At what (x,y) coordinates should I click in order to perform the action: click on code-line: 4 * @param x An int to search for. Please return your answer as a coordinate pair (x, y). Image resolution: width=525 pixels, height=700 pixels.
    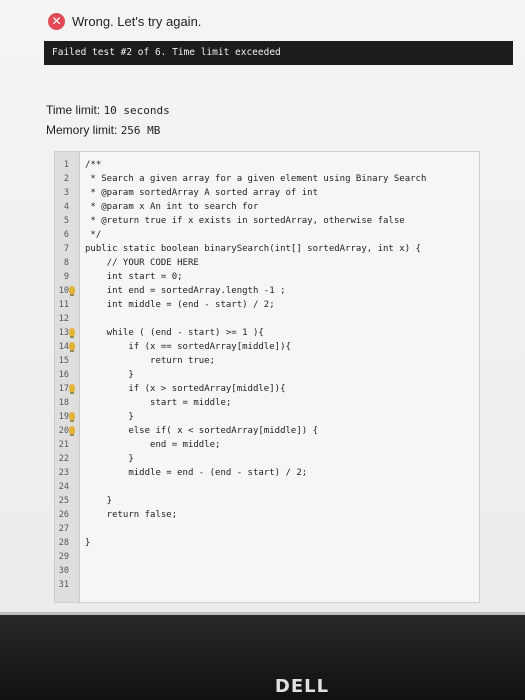
    Looking at the image, I should click on (267, 207).